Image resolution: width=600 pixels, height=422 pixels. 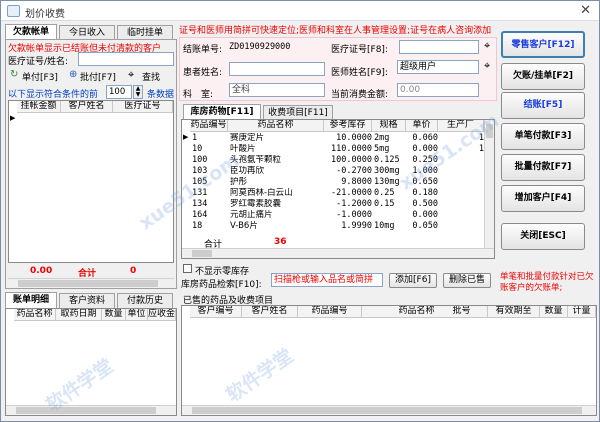 I want to click on sold-col-drug-no: 药品编号, so click(x=330, y=312).